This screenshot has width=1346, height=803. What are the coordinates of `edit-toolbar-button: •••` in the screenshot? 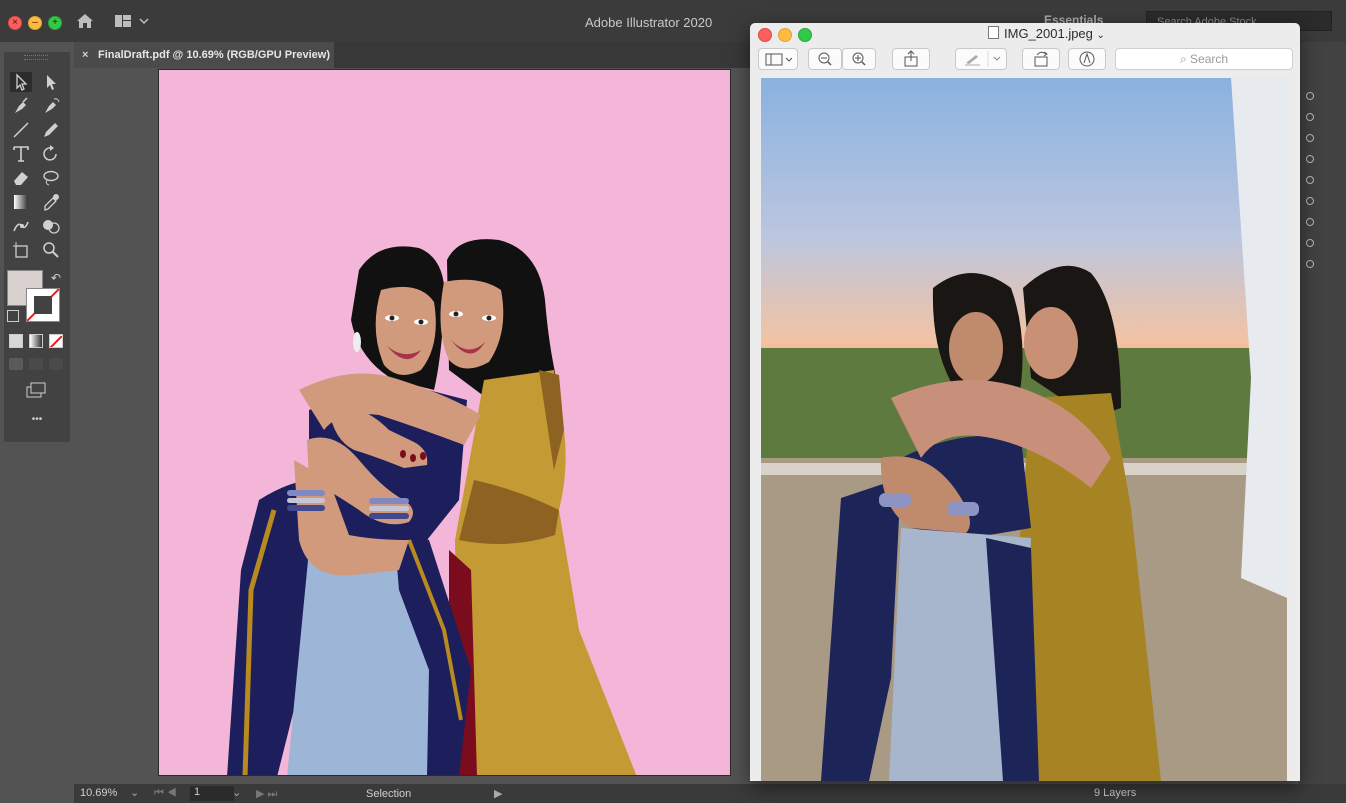 It's located at (37, 419).